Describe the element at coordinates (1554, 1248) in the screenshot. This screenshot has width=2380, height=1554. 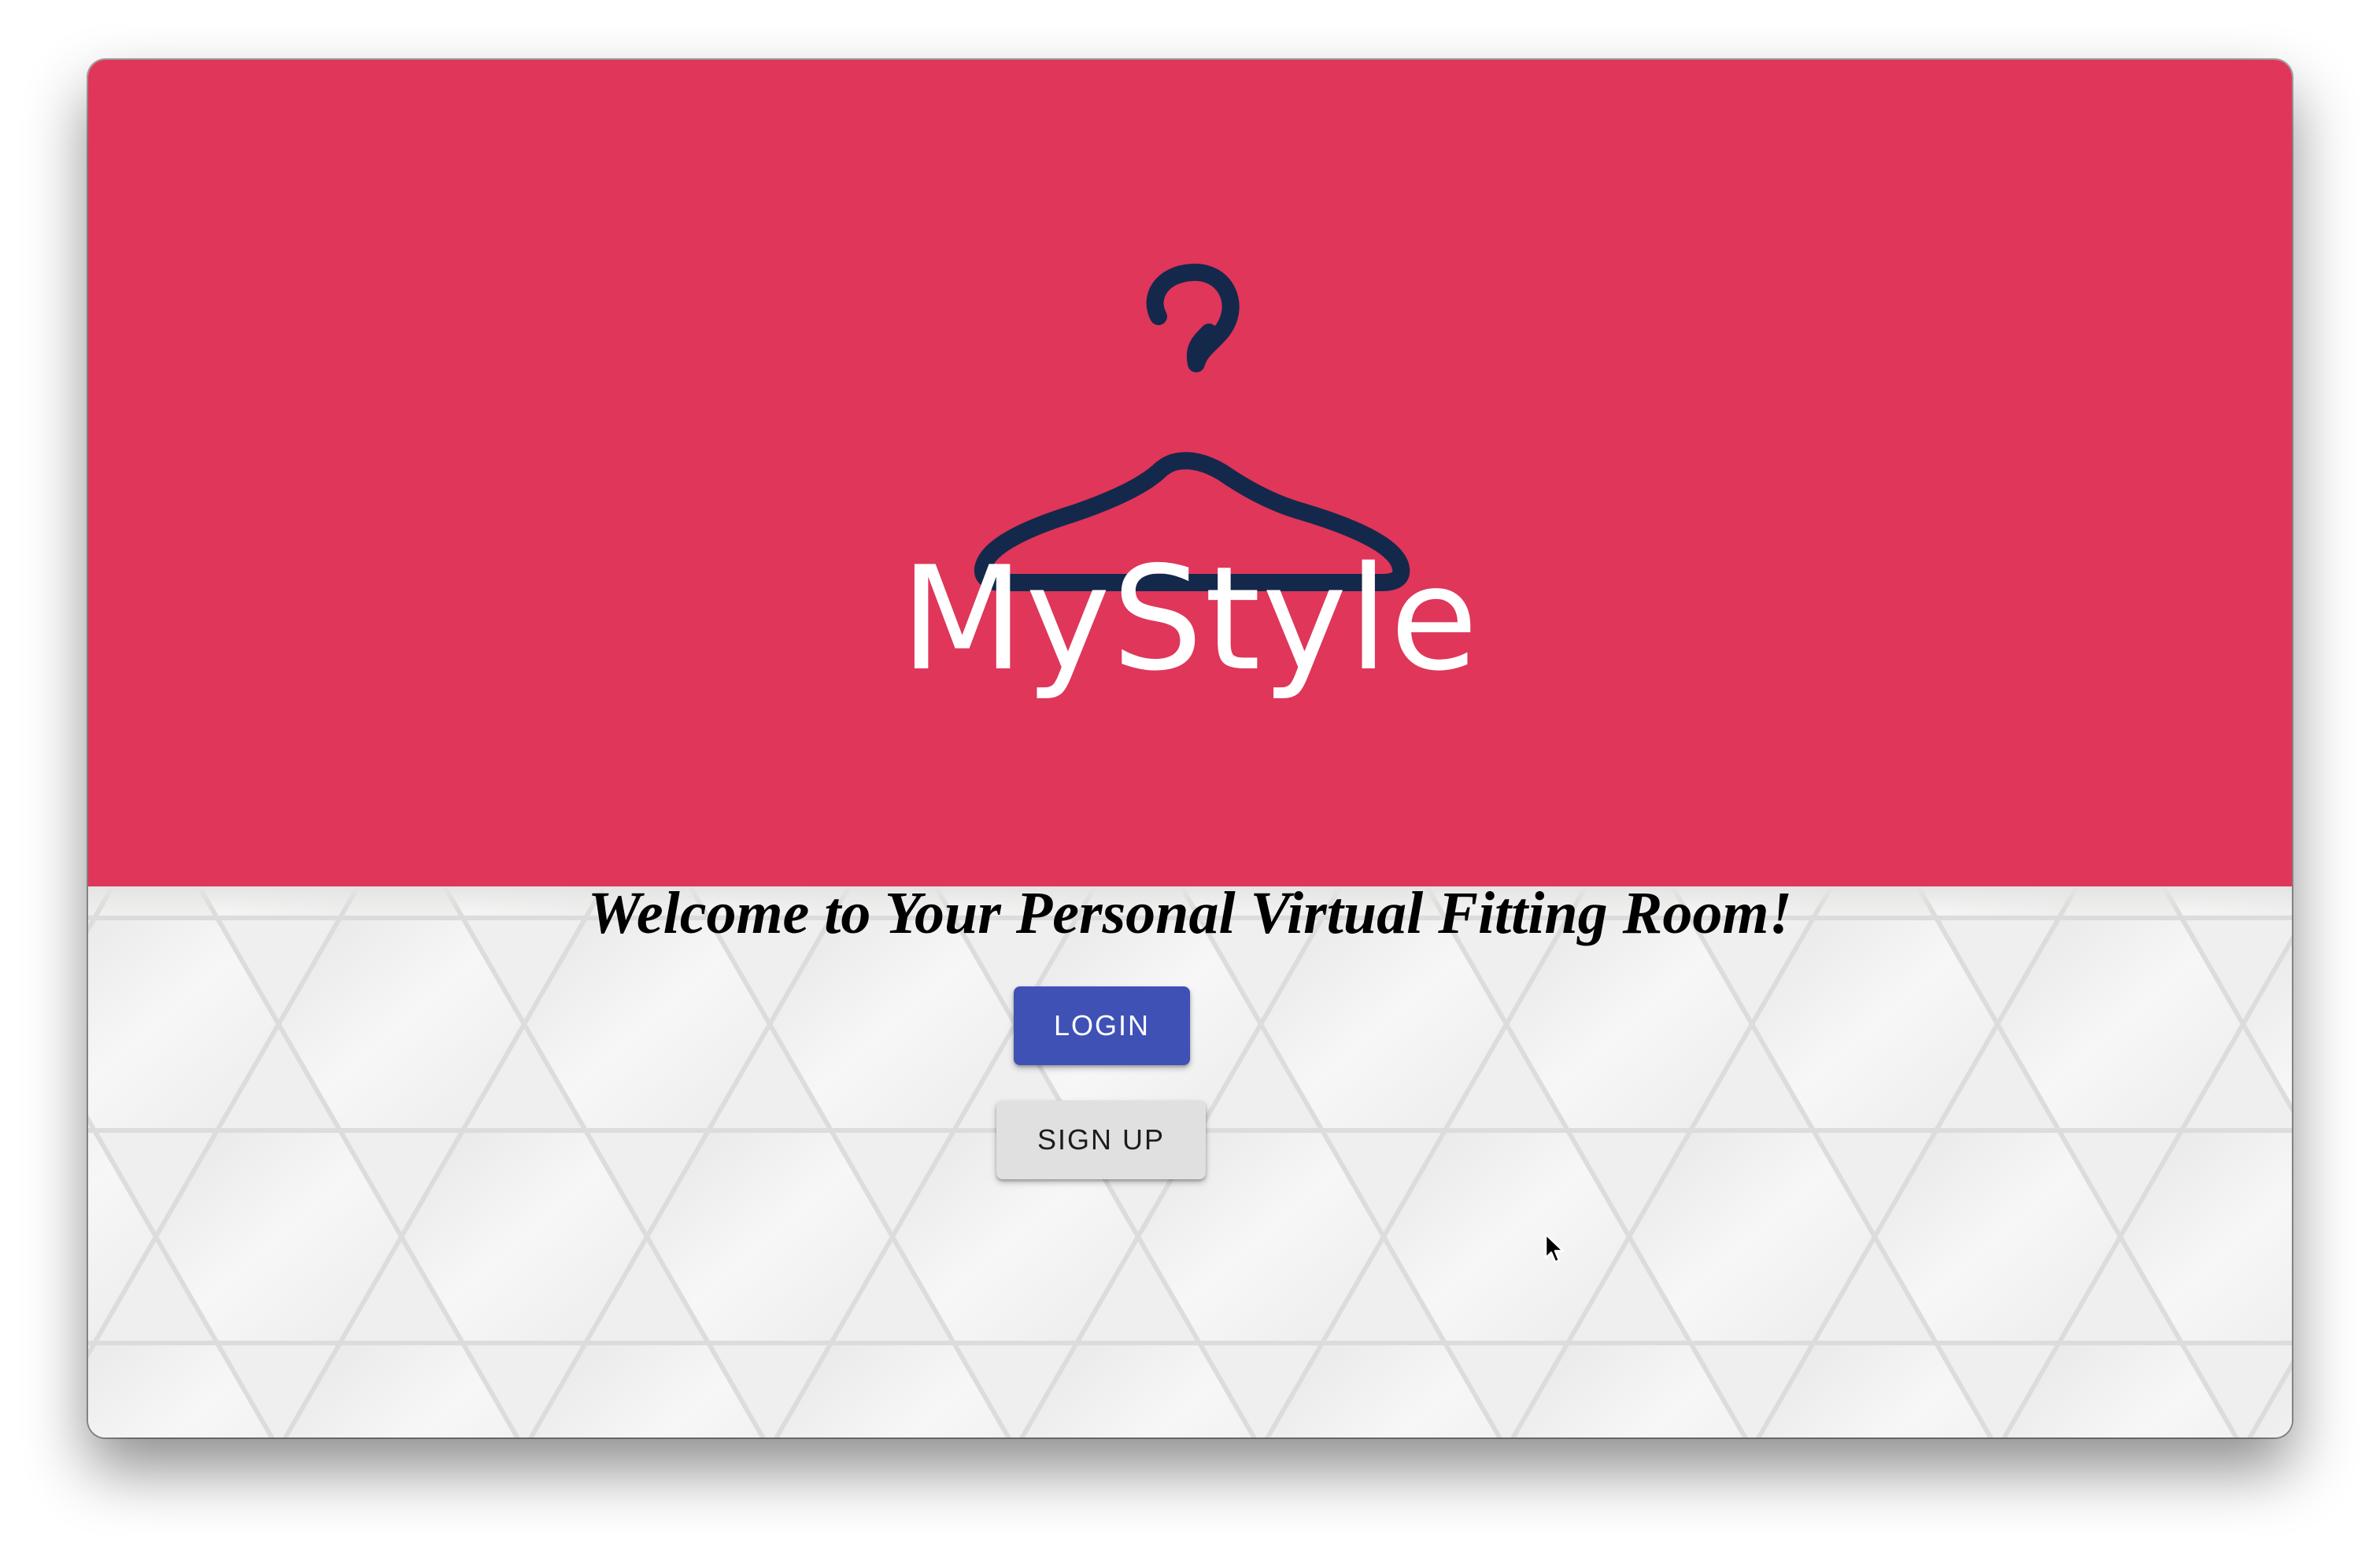
I see `mouse-cursor-icon` at that location.